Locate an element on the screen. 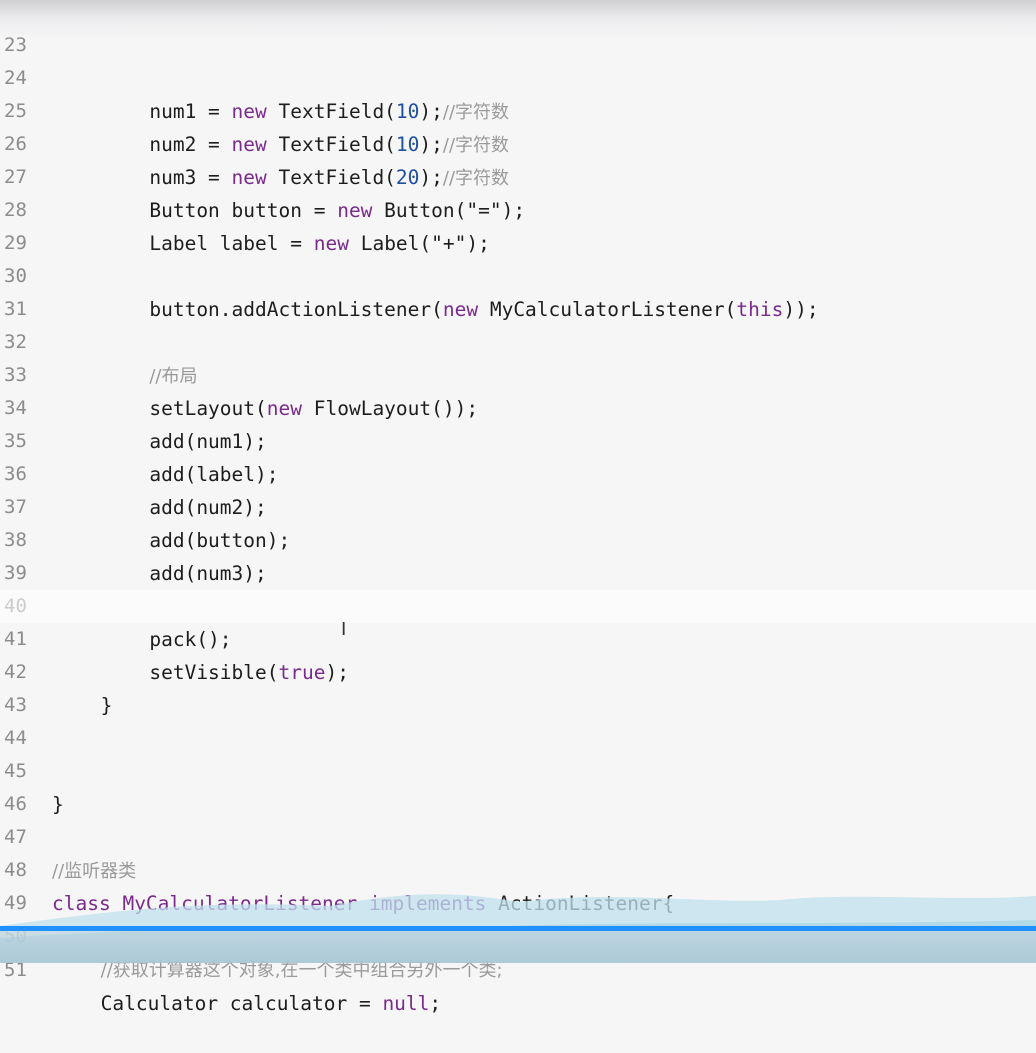 This screenshot has height=1053, width=1036. code-text: //获取计算器这个对象,在一个类中组合另外一个类; is located at coordinates (301, 970).